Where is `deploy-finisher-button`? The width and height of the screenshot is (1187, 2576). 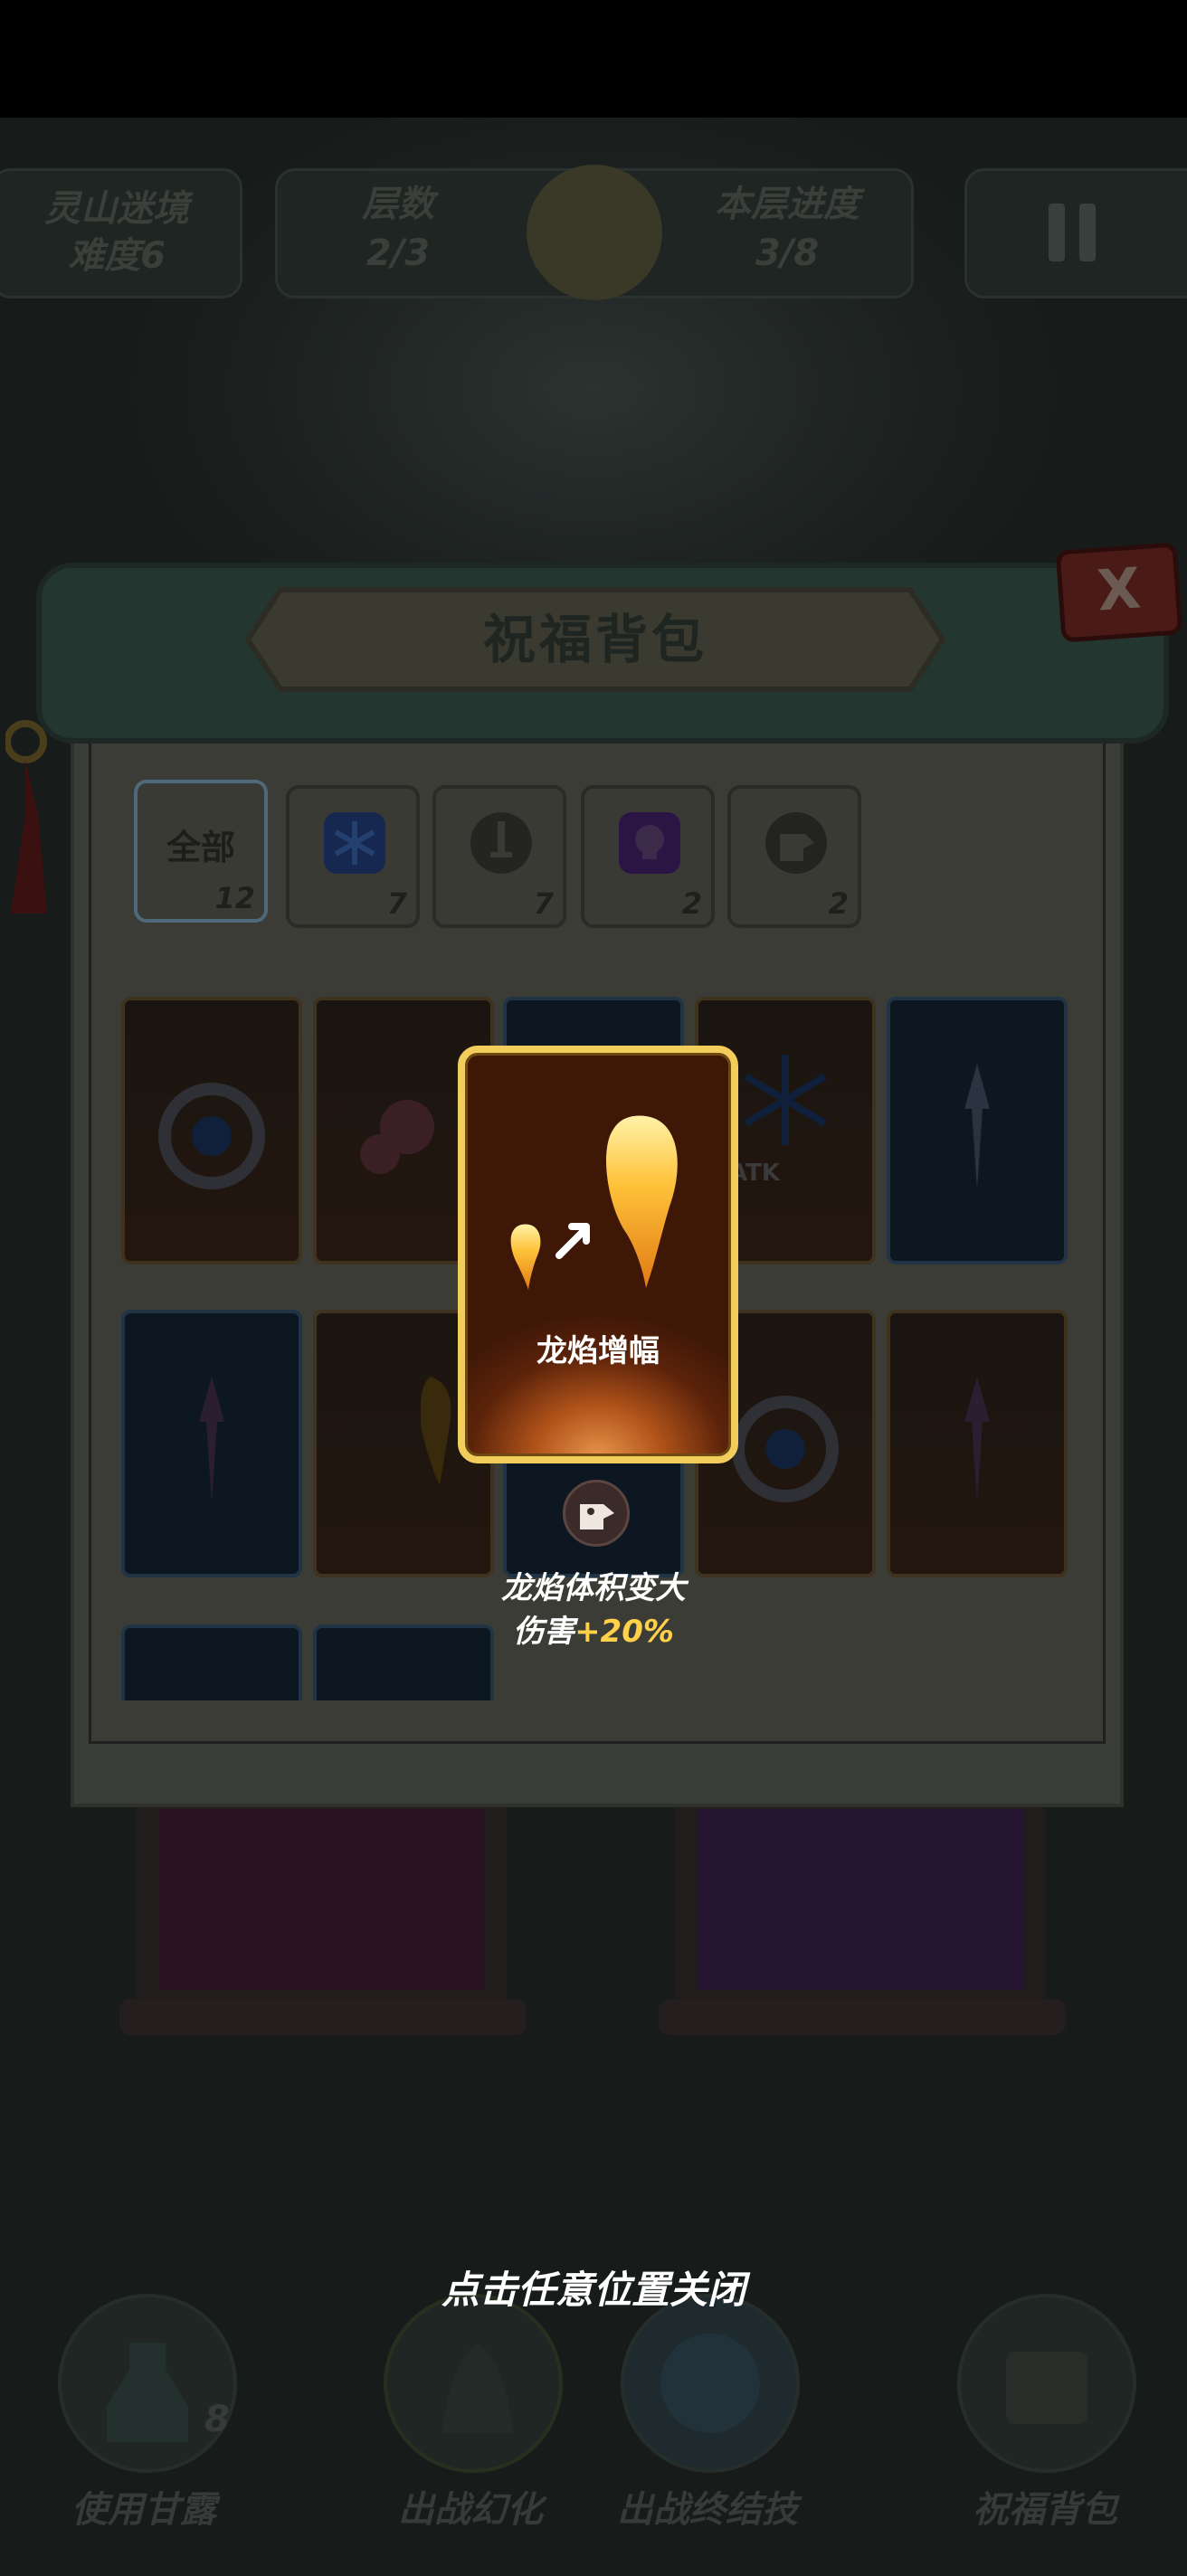
deploy-finisher-button is located at coordinates (710, 2383).